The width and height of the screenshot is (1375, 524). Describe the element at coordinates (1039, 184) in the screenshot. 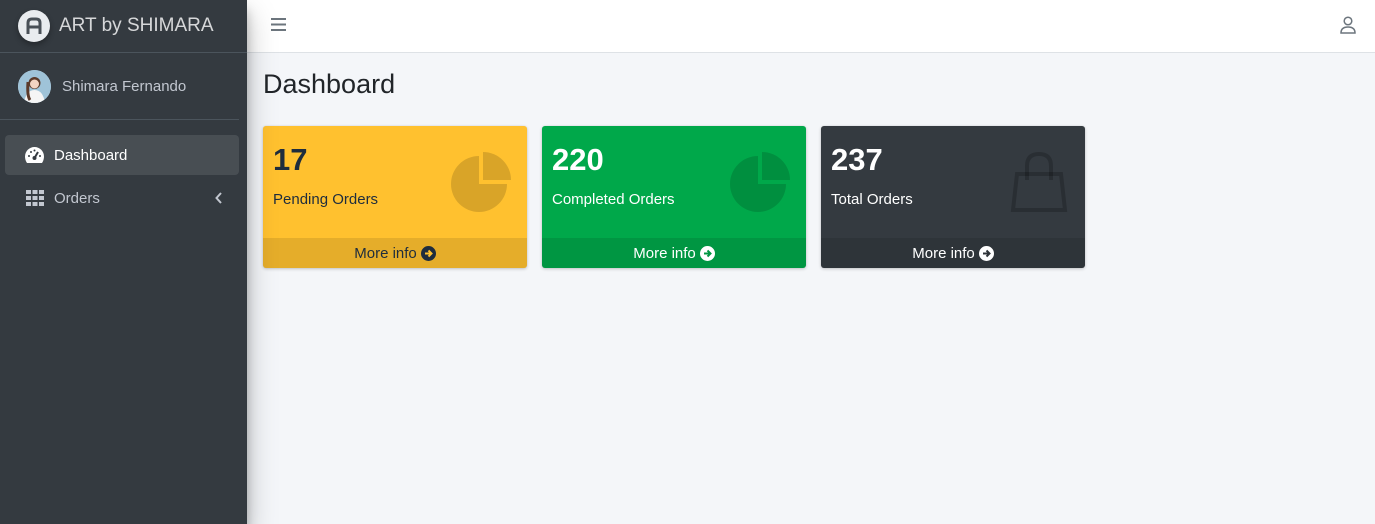

I see `shopping-bag-icon` at that location.